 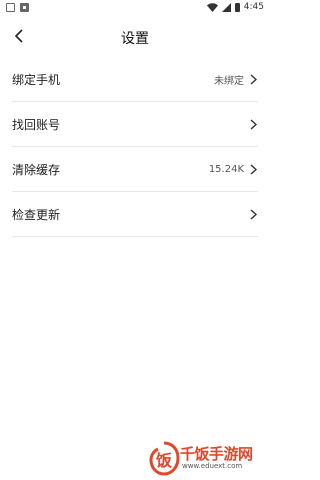 What do you see at coordinates (212, 7) in the screenshot?
I see `wifi-icon` at bounding box center [212, 7].